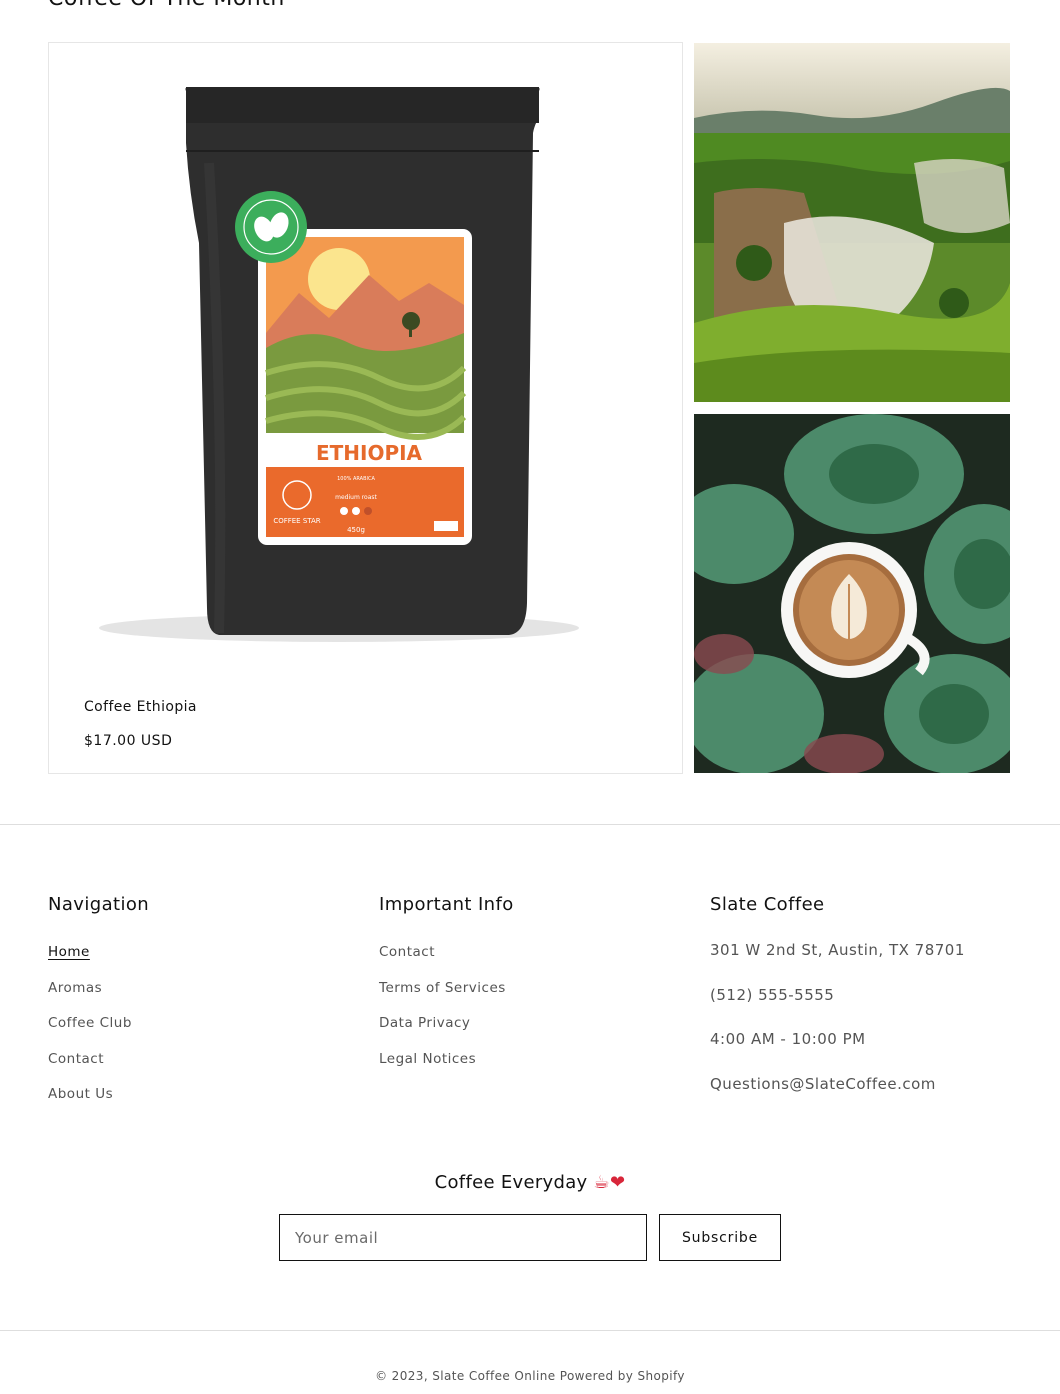 The height and width of the screenshot is (1394, 1060). I want to click on product-price: $17.00 USD, so click(128, 741).